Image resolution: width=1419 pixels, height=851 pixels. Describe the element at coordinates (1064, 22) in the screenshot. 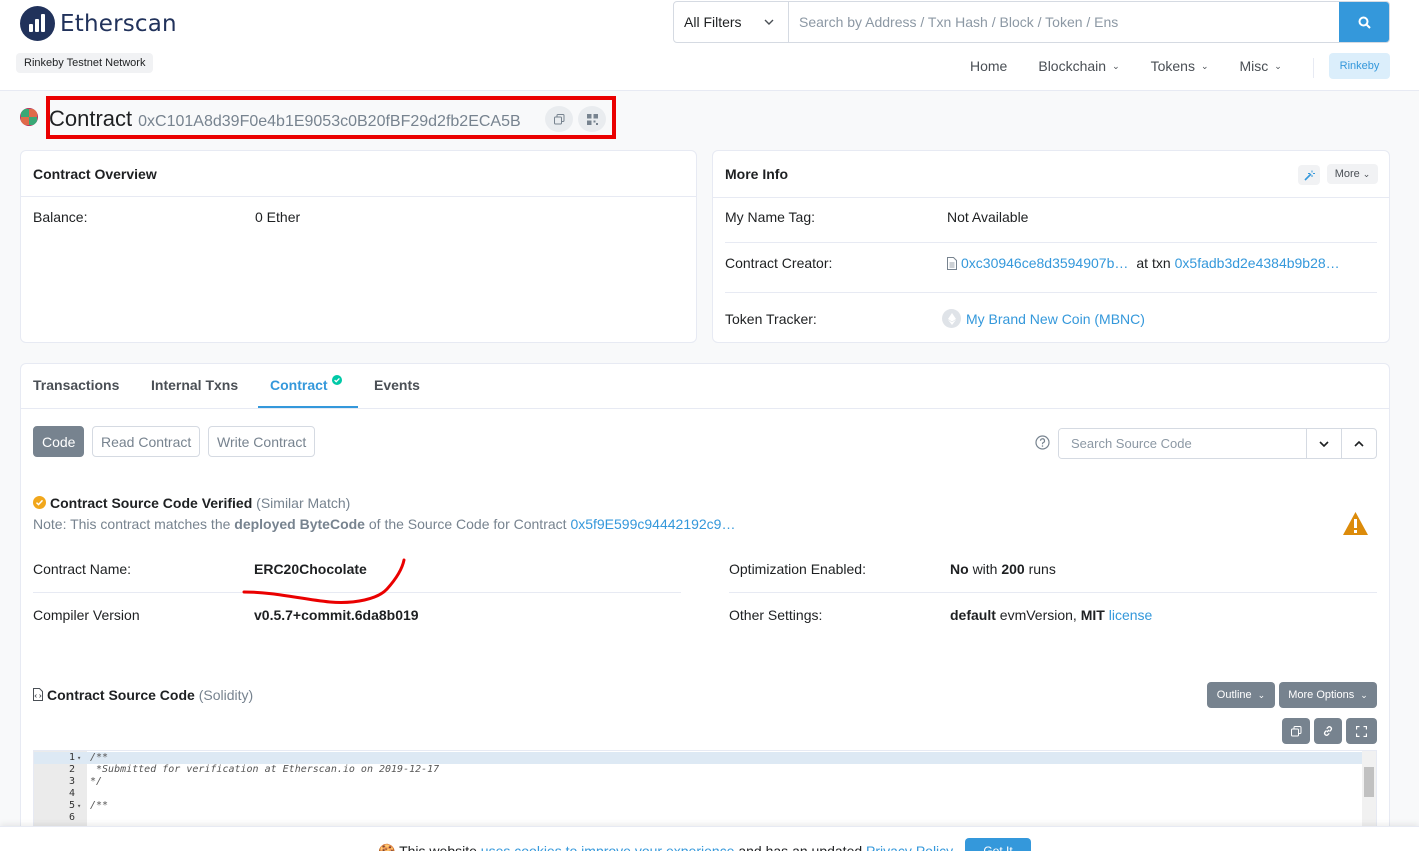

I see `search-input` at that location.